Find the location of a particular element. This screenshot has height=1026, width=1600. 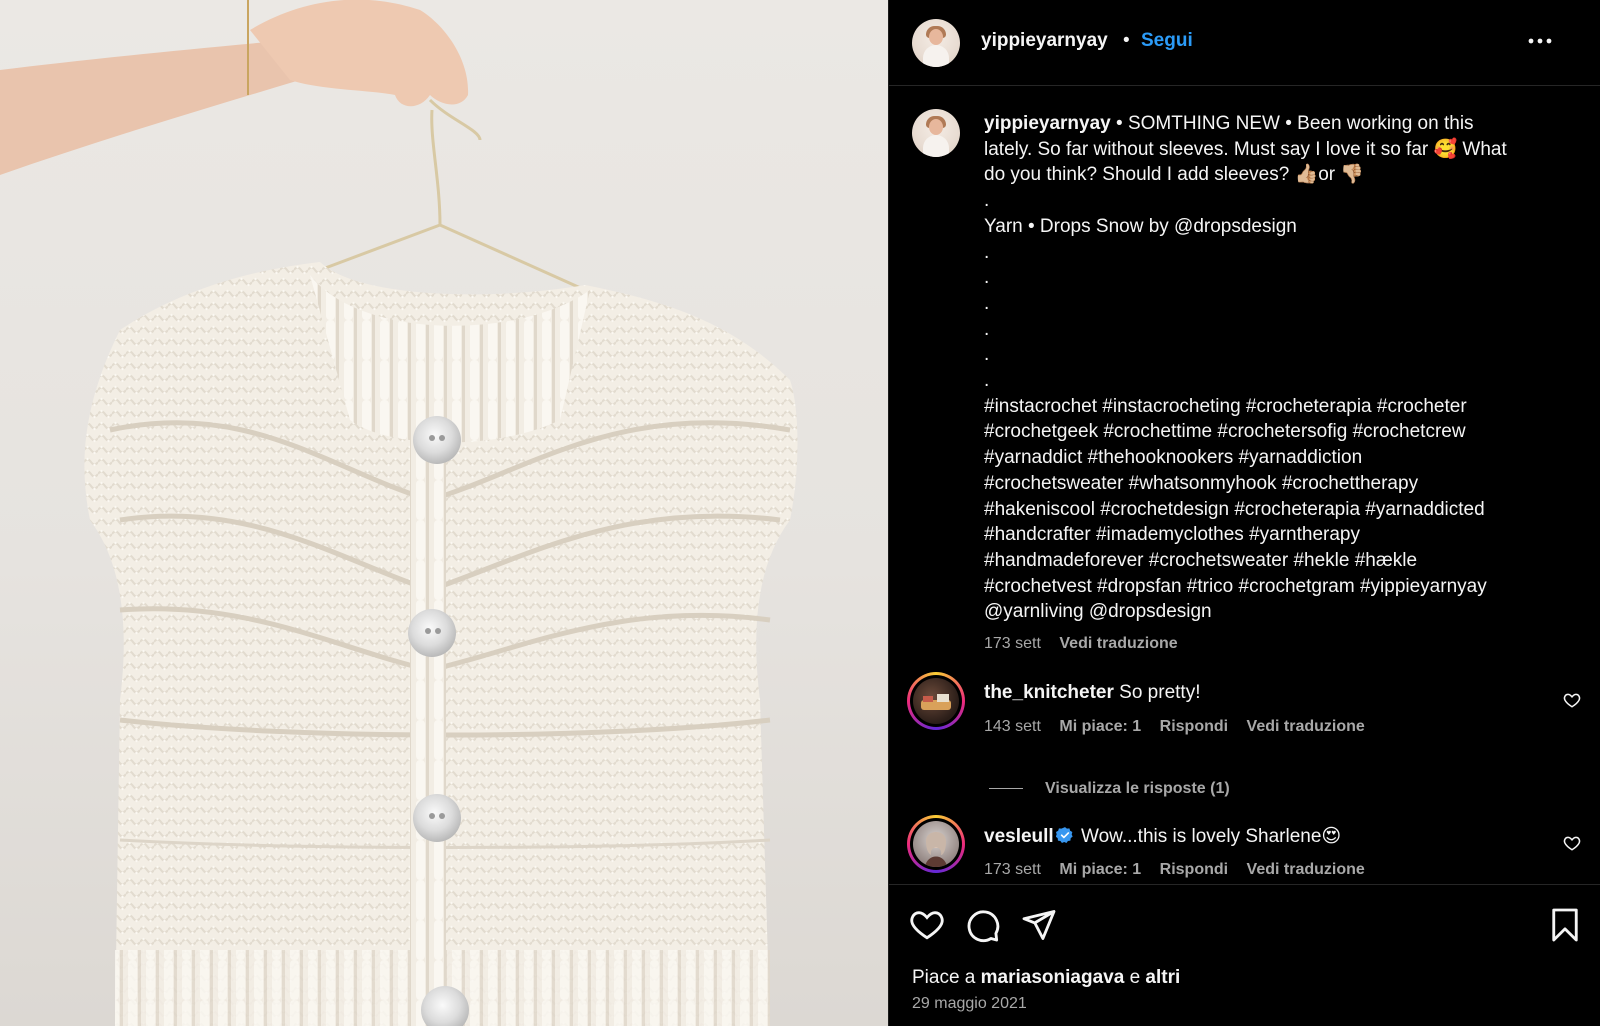

likes-others-link: altri is located at coordinates (1162, 977).